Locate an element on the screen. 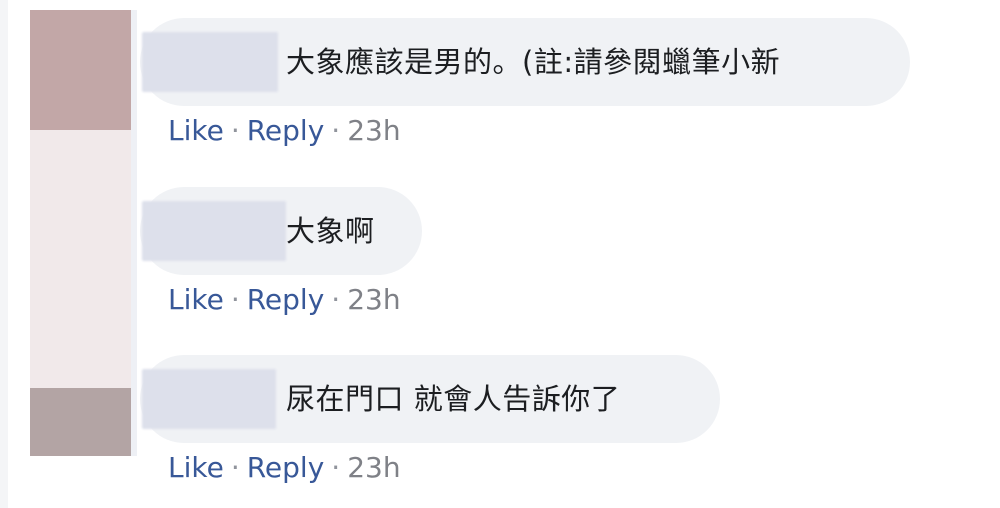 The height and width of the screenshot is (508, 1000). avatar-placeholder is located at coordinates (80, 259).